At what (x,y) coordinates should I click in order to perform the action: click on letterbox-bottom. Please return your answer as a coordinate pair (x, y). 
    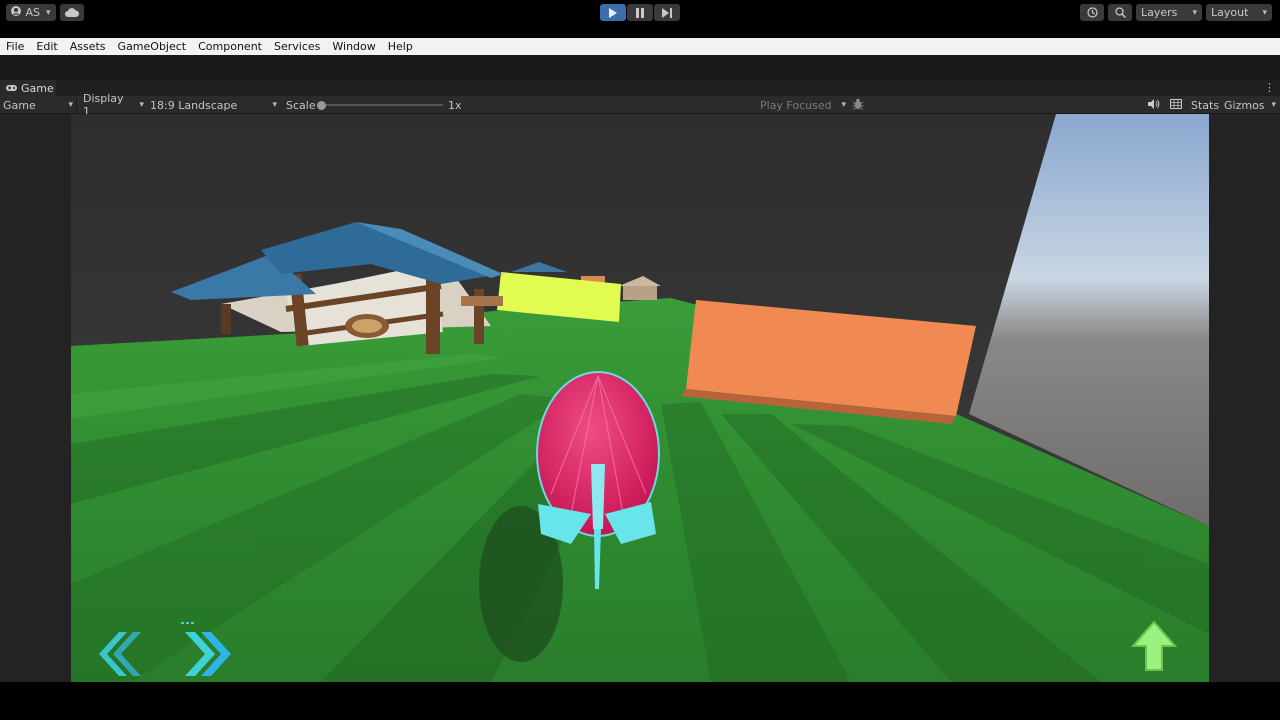
    Looking at the image, I should click on (640, 701).